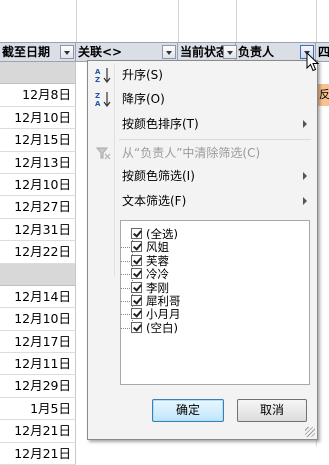  Describe the element at coordinates (38, 297) in the screenshot. I see `date-cell: 12月14日` at that location.